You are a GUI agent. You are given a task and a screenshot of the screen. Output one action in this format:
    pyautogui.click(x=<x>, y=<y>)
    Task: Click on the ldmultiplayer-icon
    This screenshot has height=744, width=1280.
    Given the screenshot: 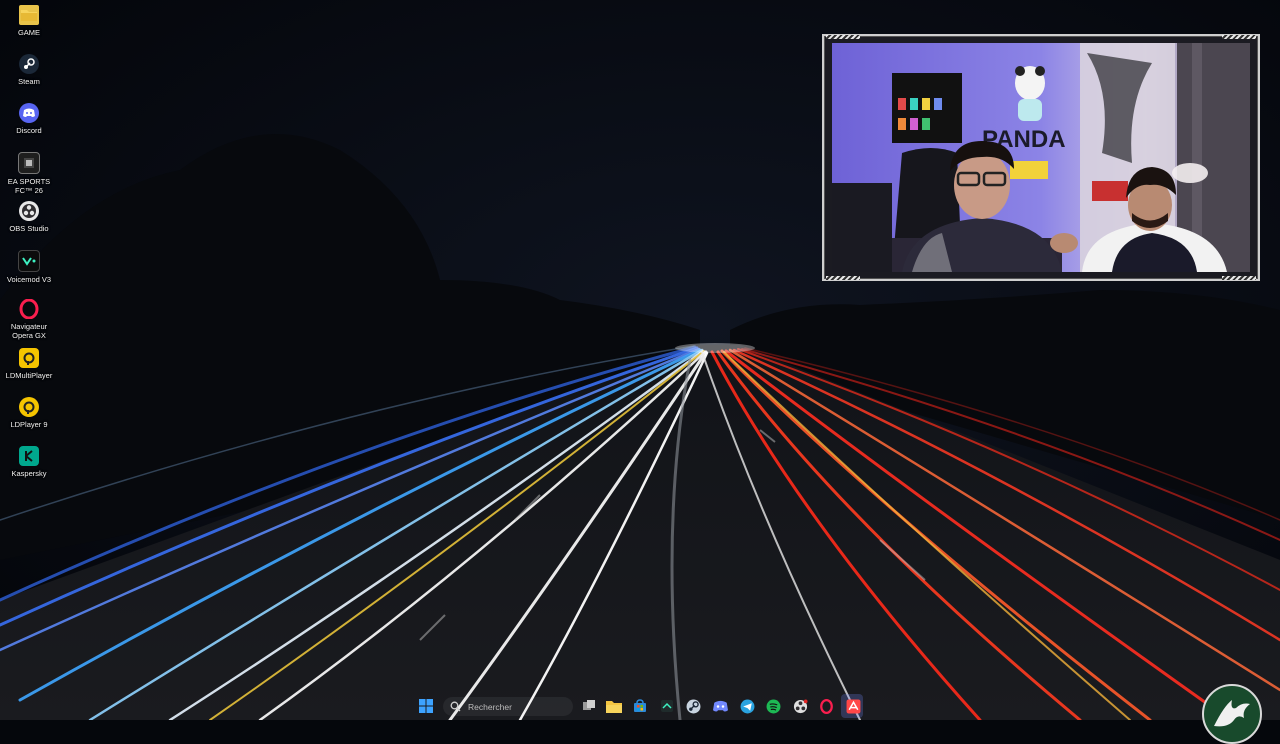 What is the action you would take?
    pyautogui.click(x=29, y=358)
    